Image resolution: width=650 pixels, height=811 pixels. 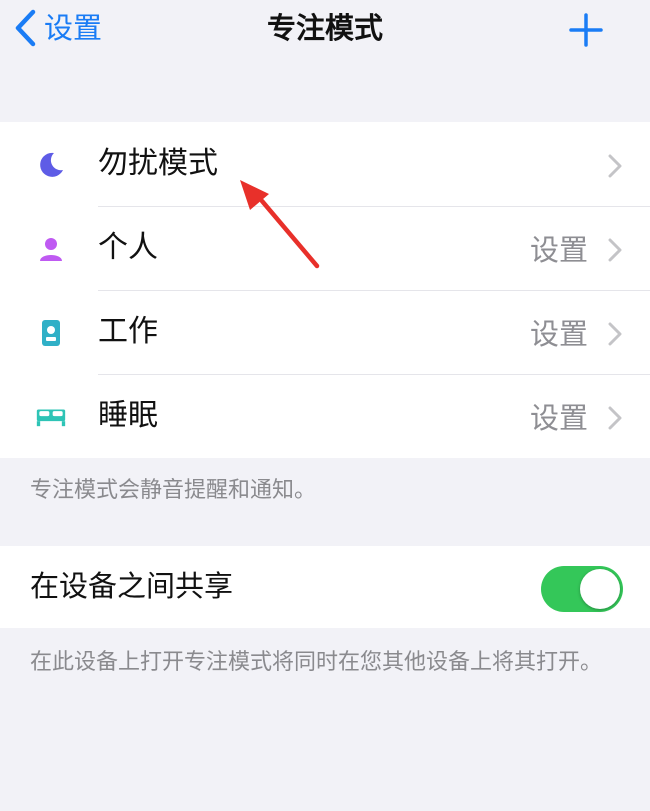 I want to click on toggle-knob, so click(x=600, y=589).